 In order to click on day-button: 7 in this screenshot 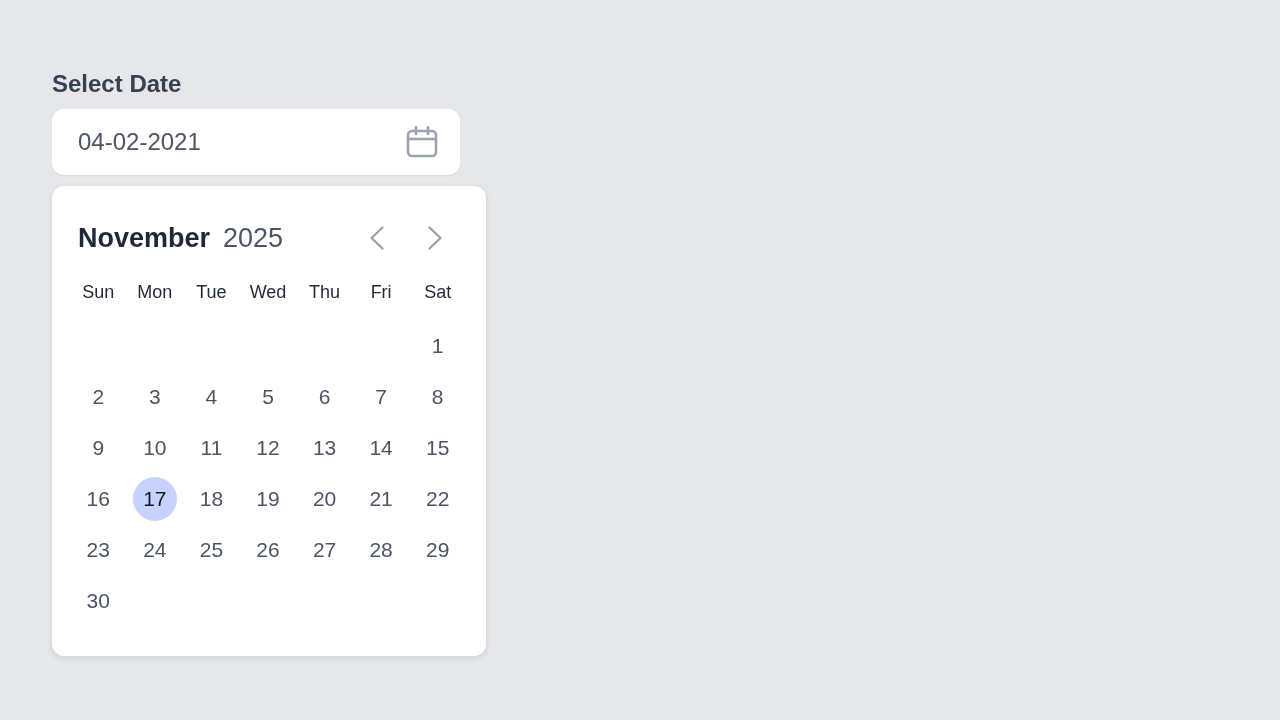, I will do `click(381, 397)`.